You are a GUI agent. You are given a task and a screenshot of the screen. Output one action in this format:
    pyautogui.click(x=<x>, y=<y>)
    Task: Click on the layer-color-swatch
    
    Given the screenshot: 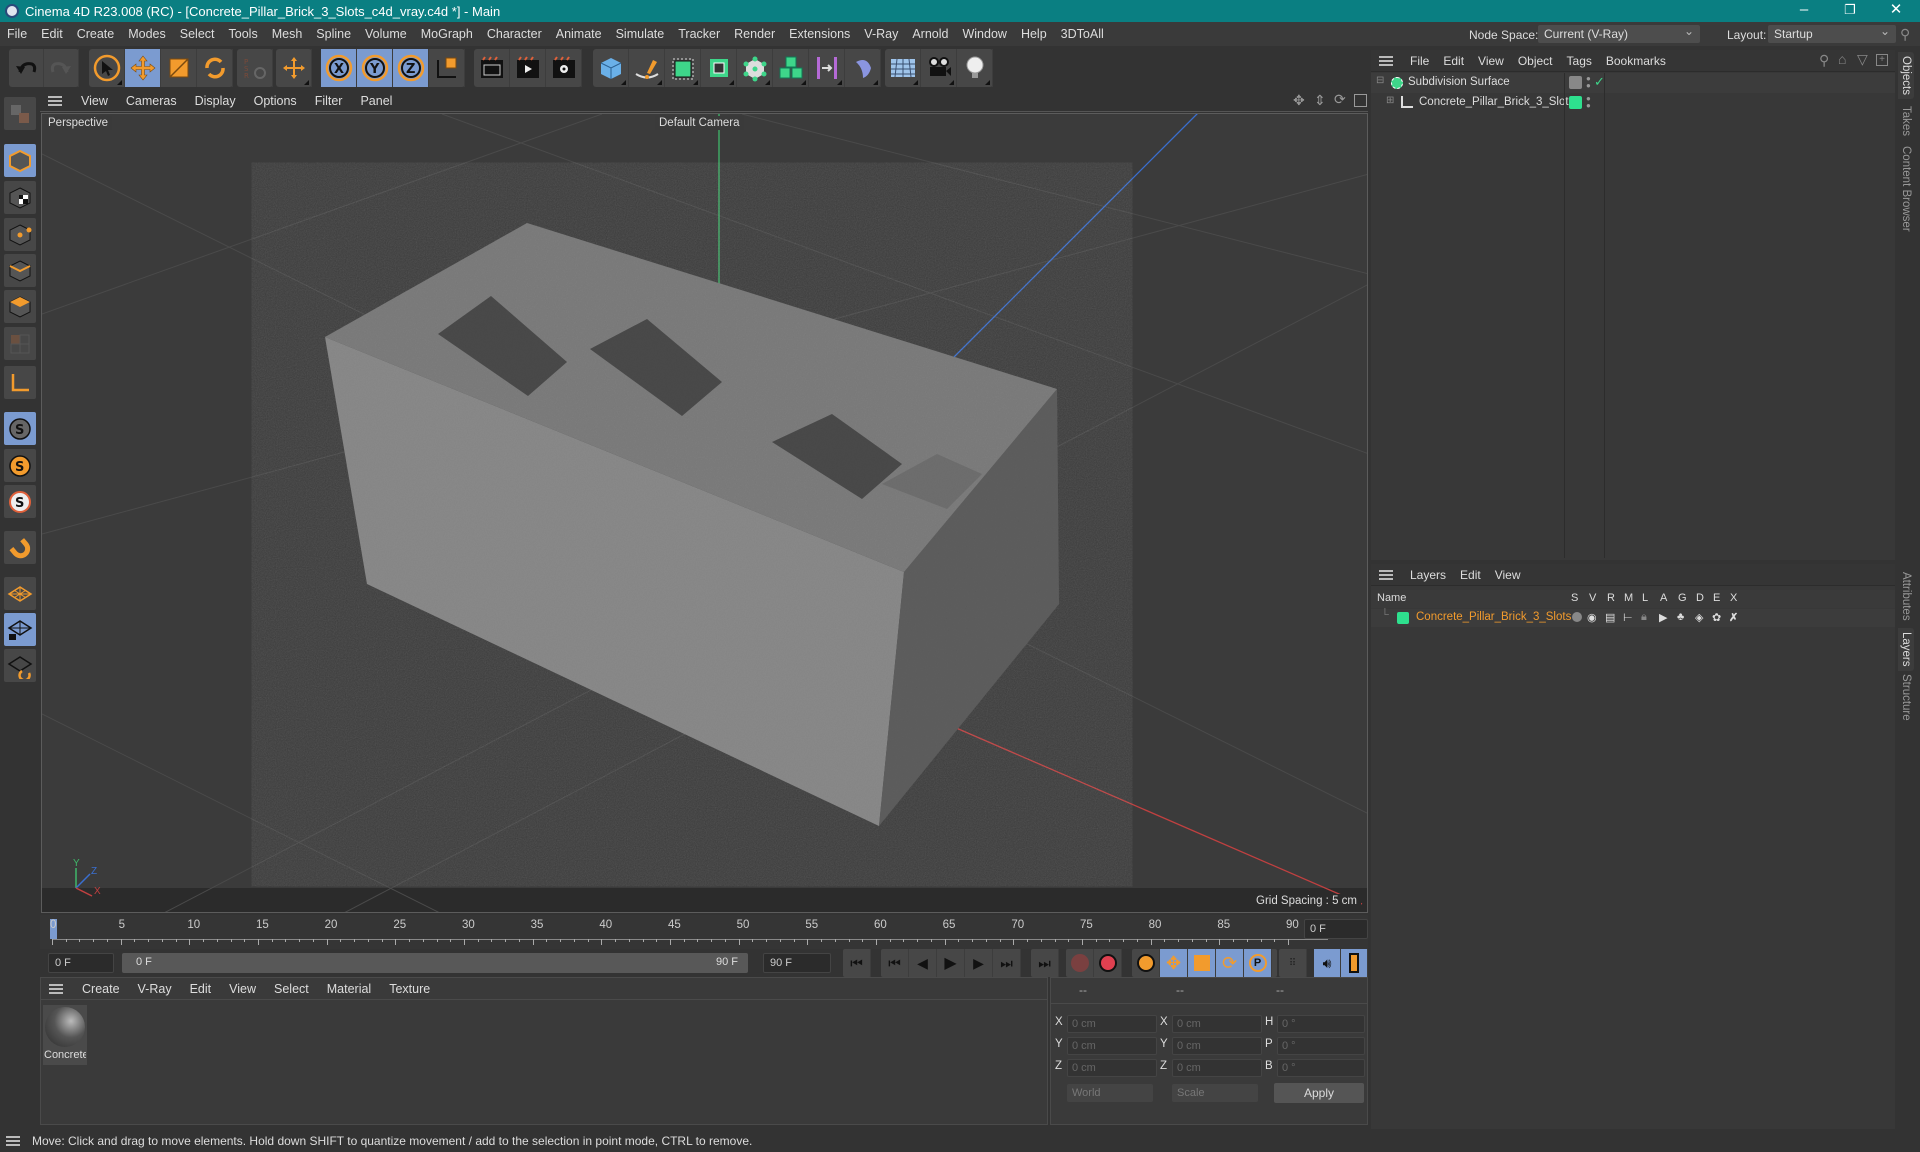 What is the action you would take?
    pyautogui.click(x=1403, y=618)
    